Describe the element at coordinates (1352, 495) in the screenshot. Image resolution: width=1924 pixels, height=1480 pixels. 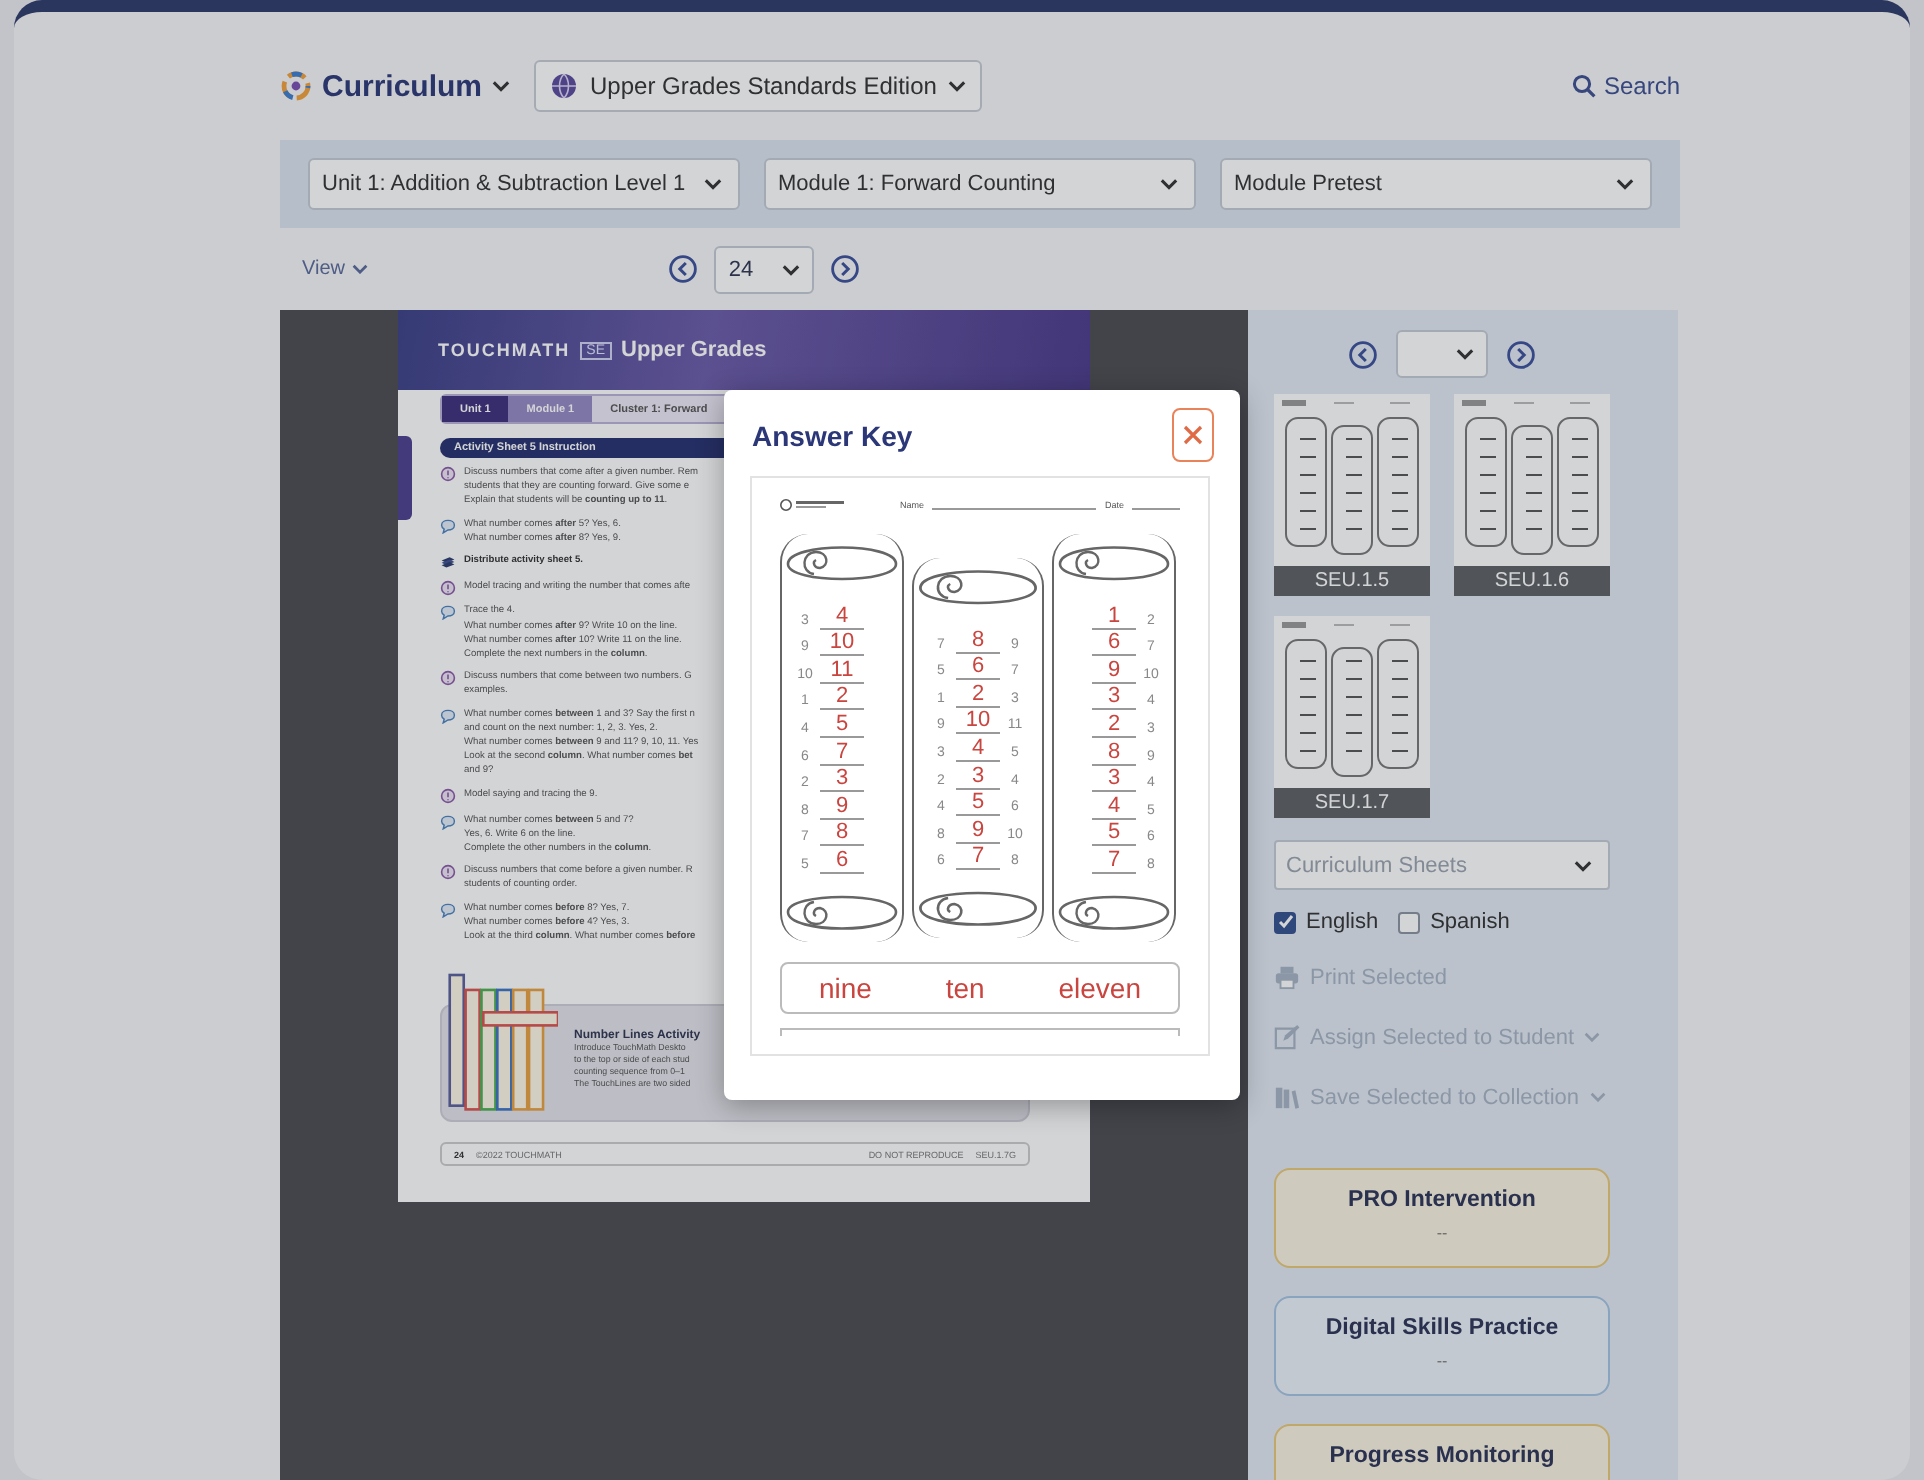
I see `worksheet-thumbnail: SEU.1.5` at that location.